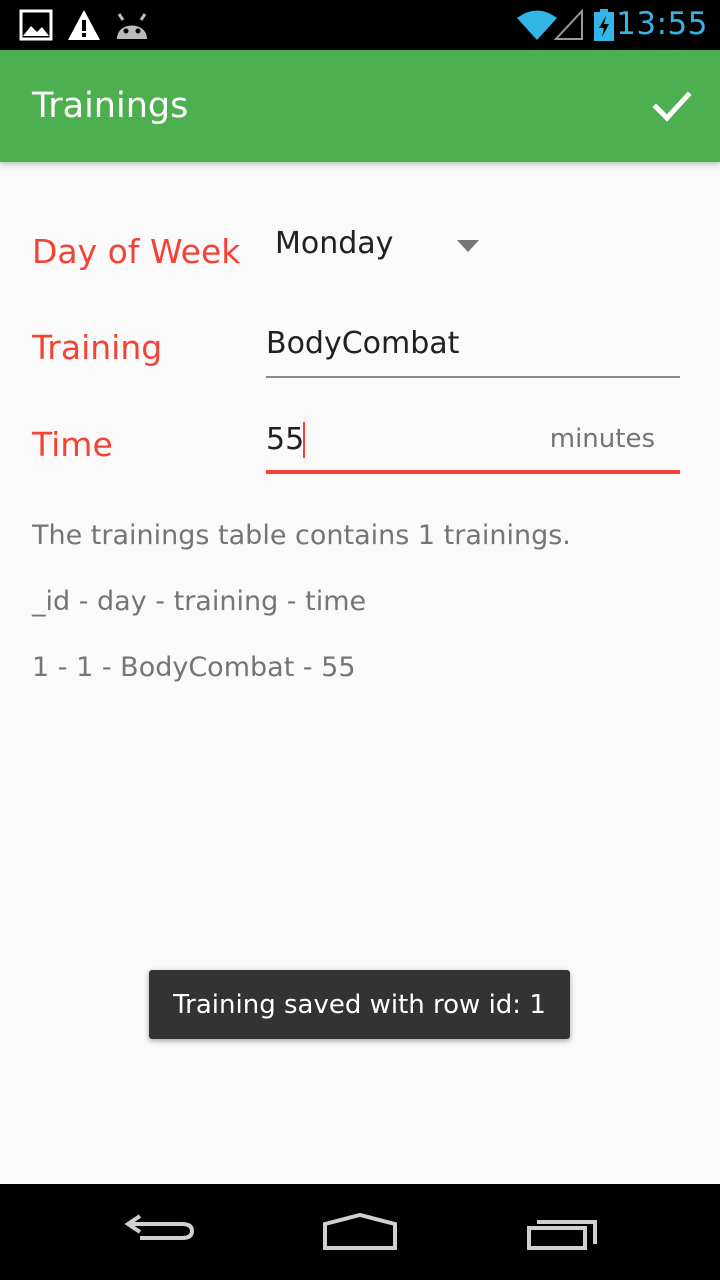 The height and width of the screenshot is (1280, 720). I want to click on training-label: Training, so click(97, 347).